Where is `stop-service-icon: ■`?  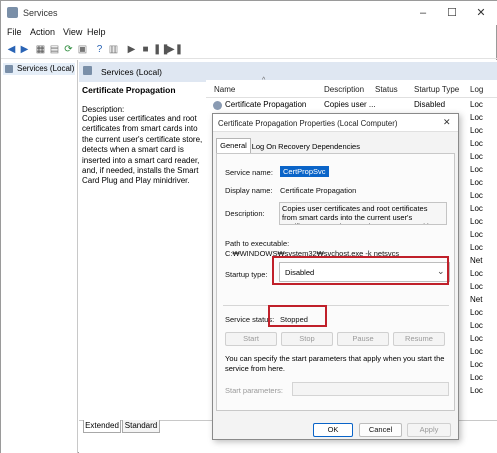
stop-service-icon: ■ is located at coordinates (145, 49).